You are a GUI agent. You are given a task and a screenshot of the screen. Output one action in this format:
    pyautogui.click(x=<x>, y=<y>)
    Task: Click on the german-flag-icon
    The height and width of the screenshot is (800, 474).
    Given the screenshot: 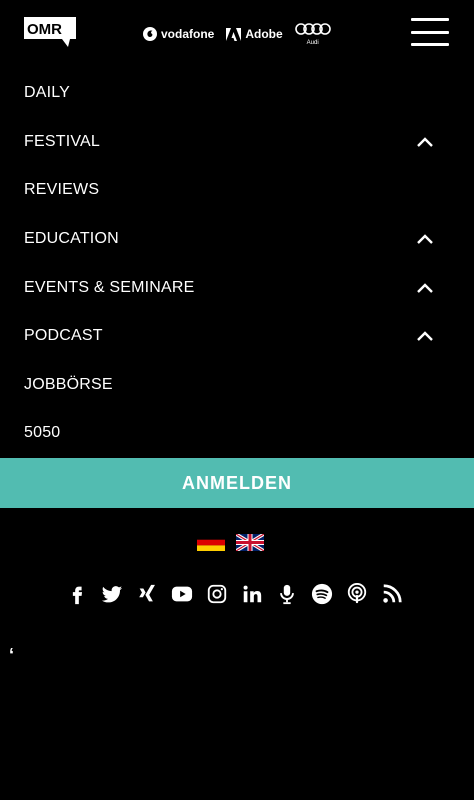 What is the action you would take?
    pyautogui.click(x=211, y=542)
    